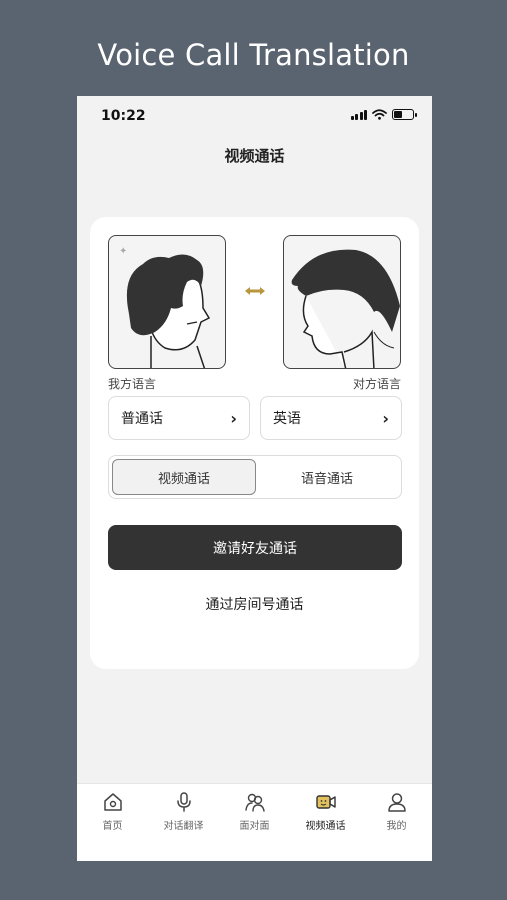  Describe the element at coordinates (254, 116) in the screenshot. I see `status-bar: 10:22` at that location.